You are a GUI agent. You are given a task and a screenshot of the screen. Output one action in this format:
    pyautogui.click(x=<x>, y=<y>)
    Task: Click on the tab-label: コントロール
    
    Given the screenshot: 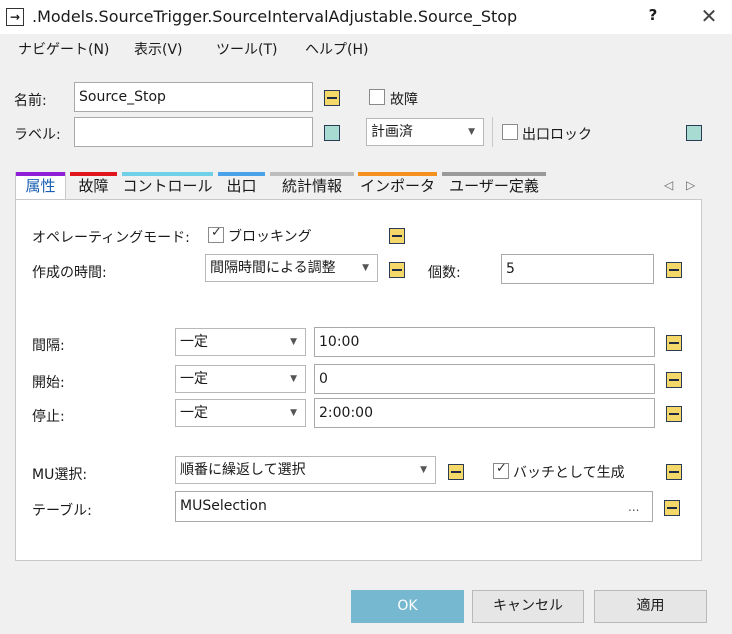 What is the action you would take?
    pyautogui.click(x=167, y=186)
    